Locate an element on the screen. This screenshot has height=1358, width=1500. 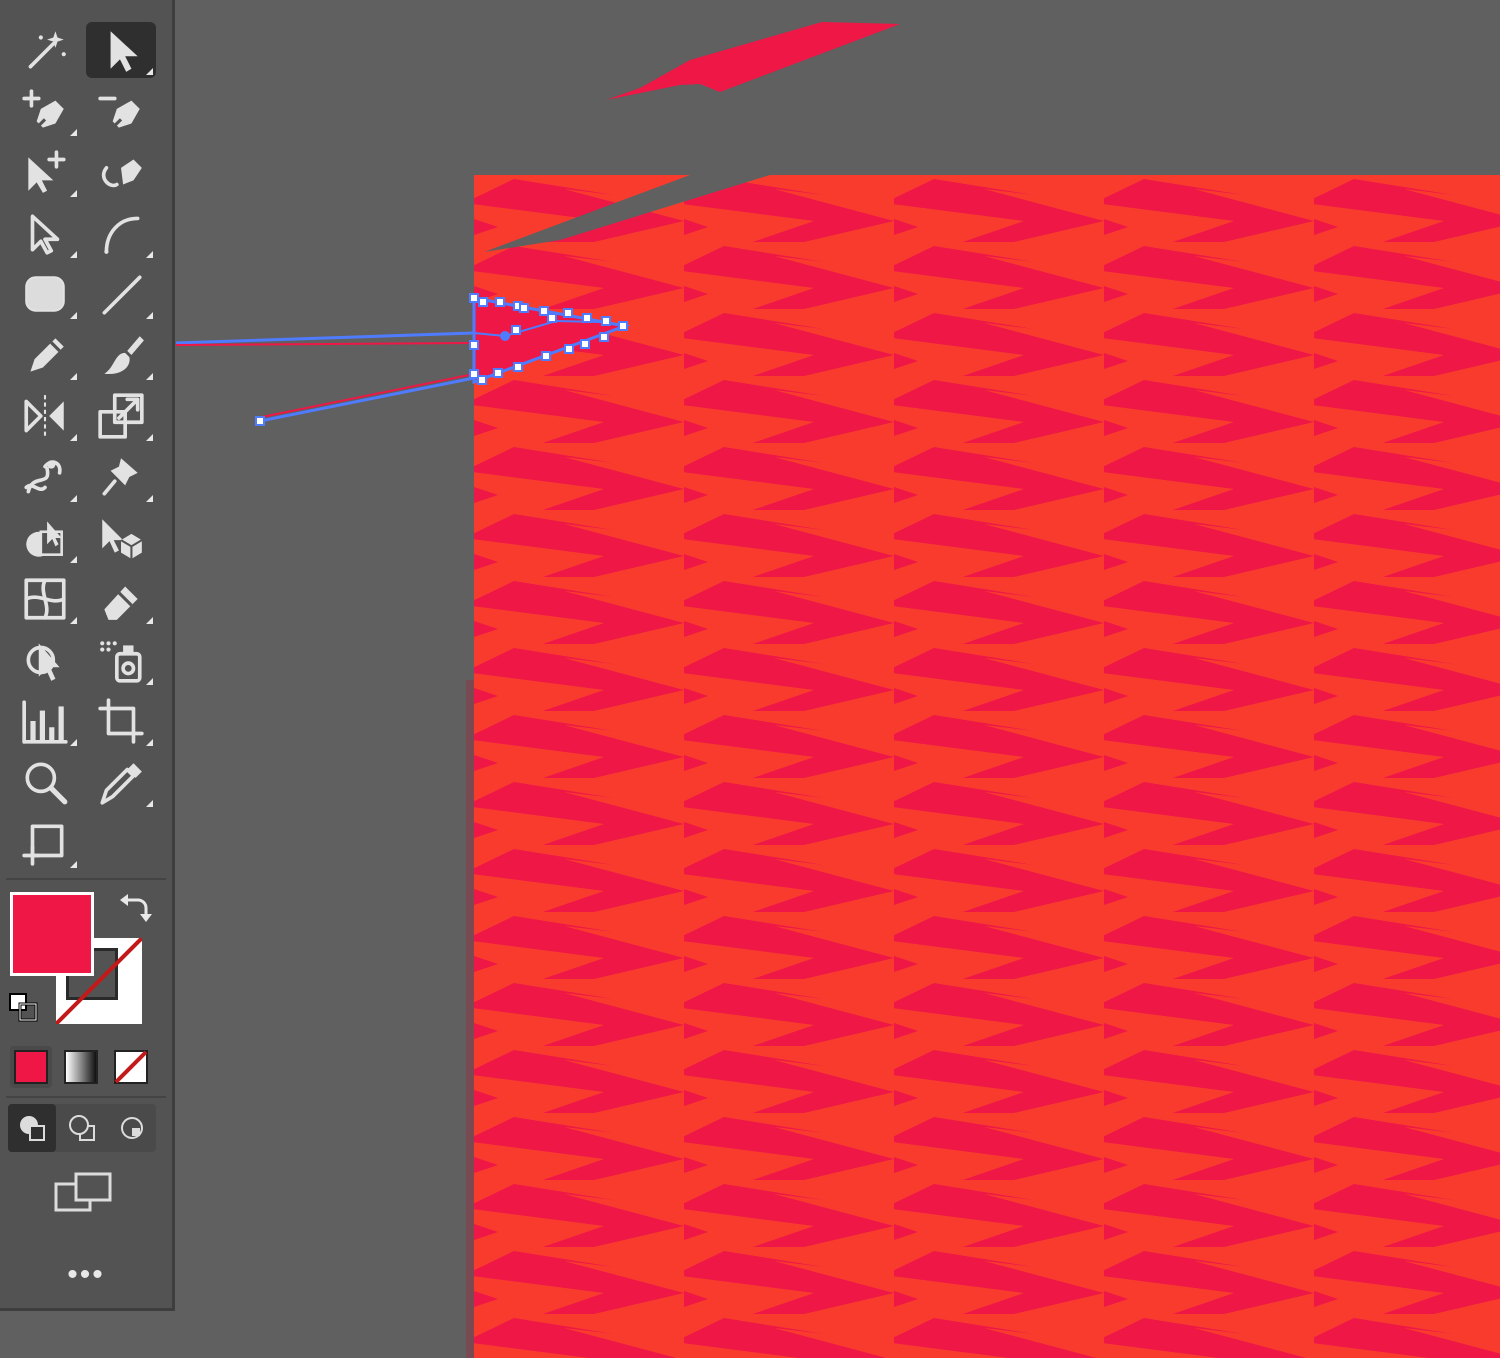
scale-icon is located at coordinates (121, 416).